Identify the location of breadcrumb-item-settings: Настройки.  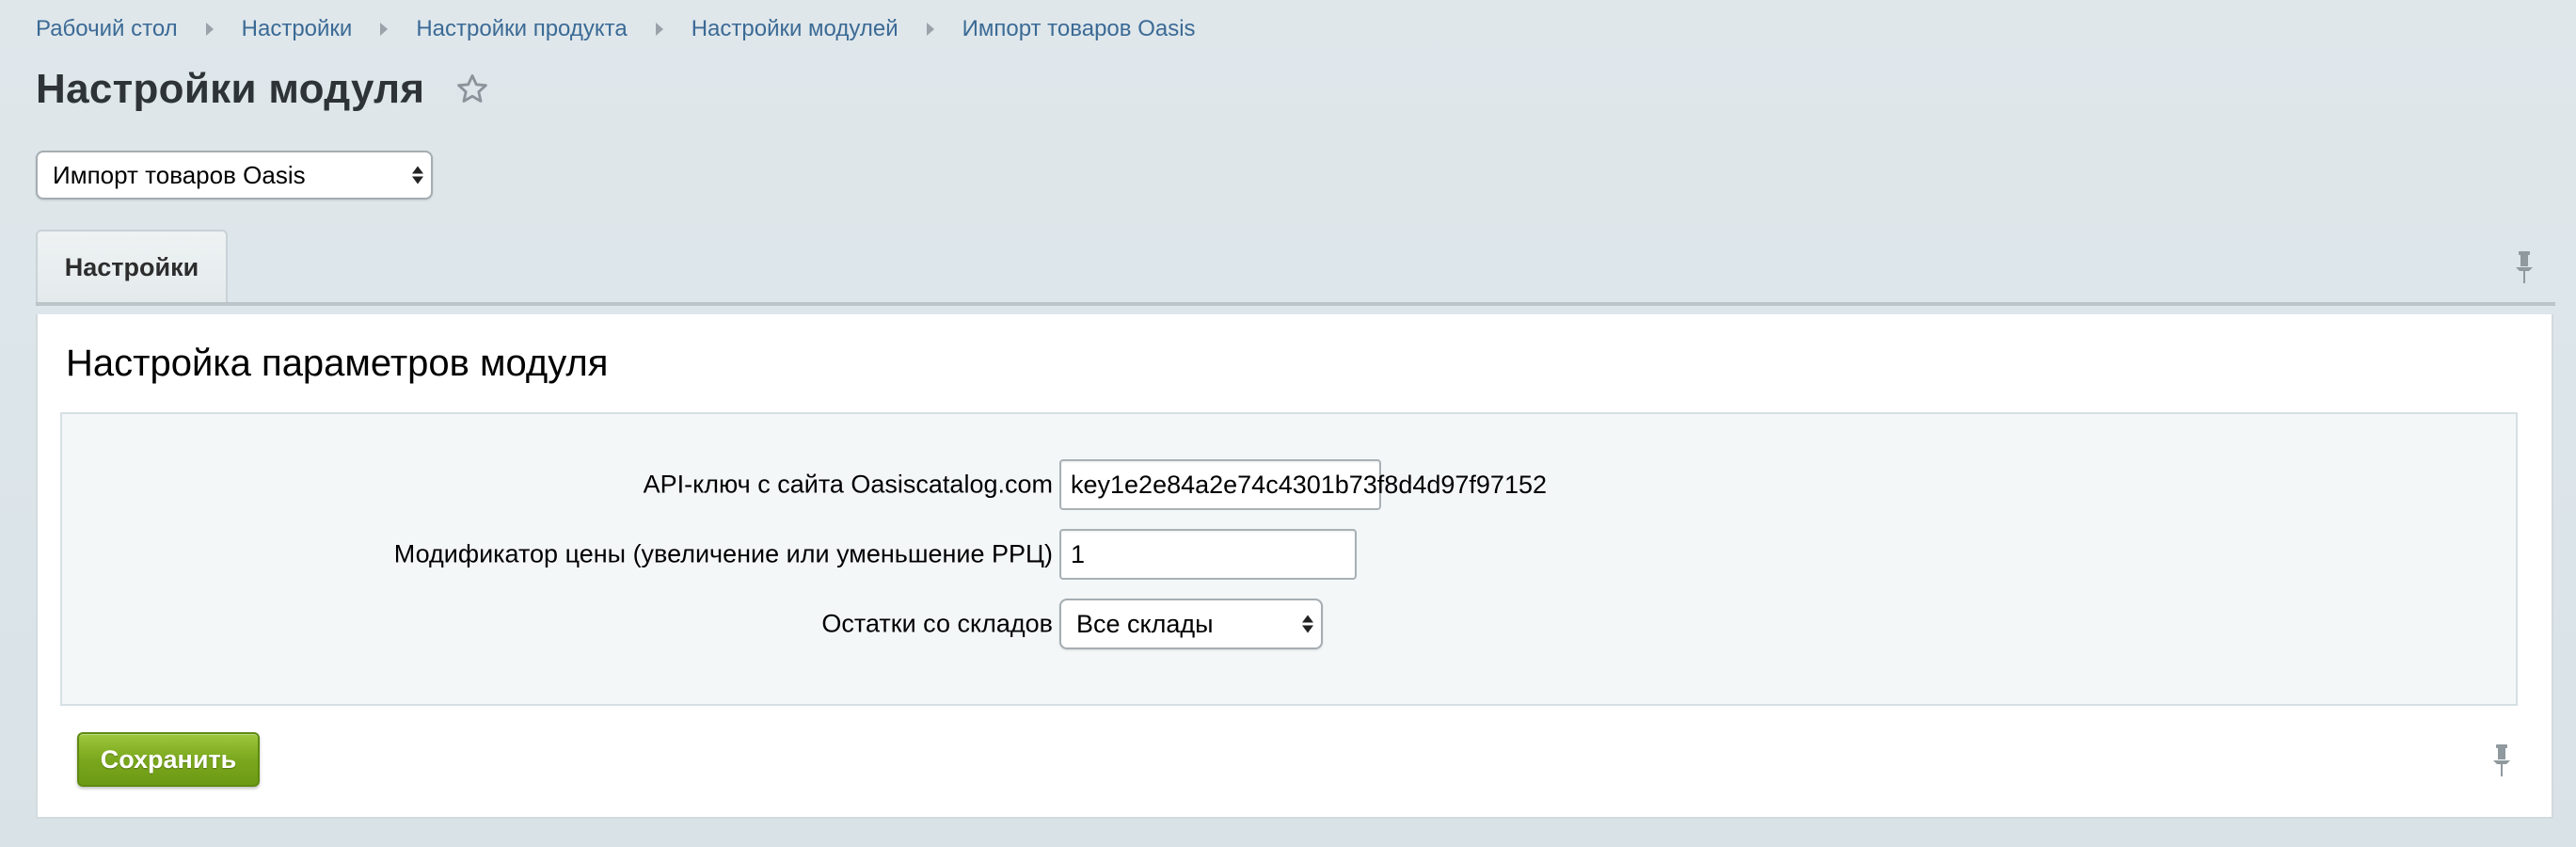
(297, 29).